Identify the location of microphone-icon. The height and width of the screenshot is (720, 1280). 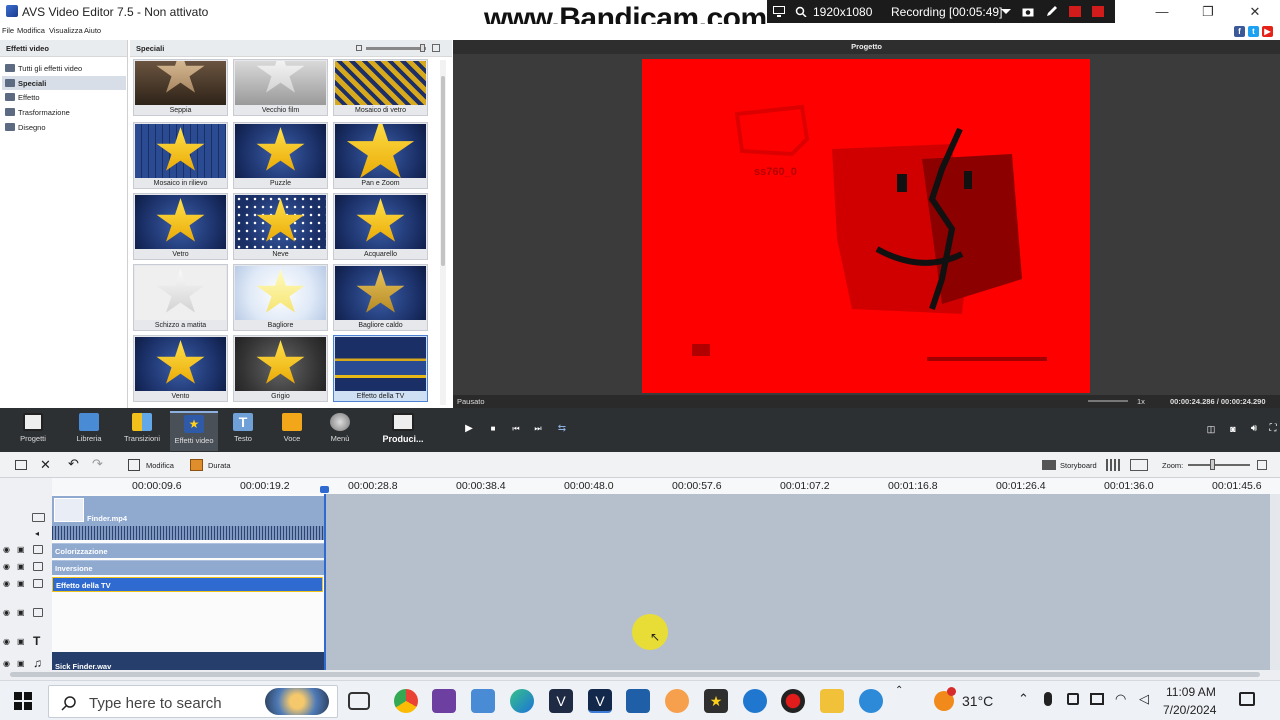
(1048, 699).